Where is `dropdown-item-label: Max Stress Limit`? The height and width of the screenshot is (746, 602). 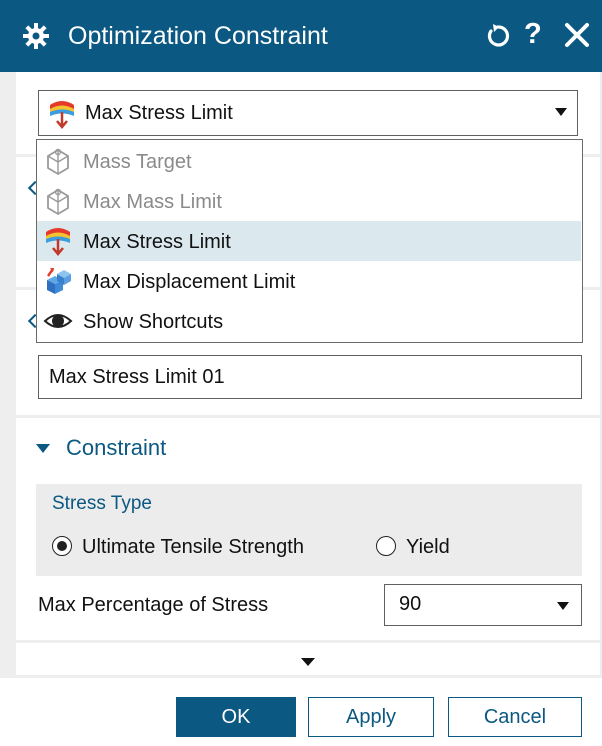 dropdown-item-label: Max Stress Limit is located at coordinates (157, 242).